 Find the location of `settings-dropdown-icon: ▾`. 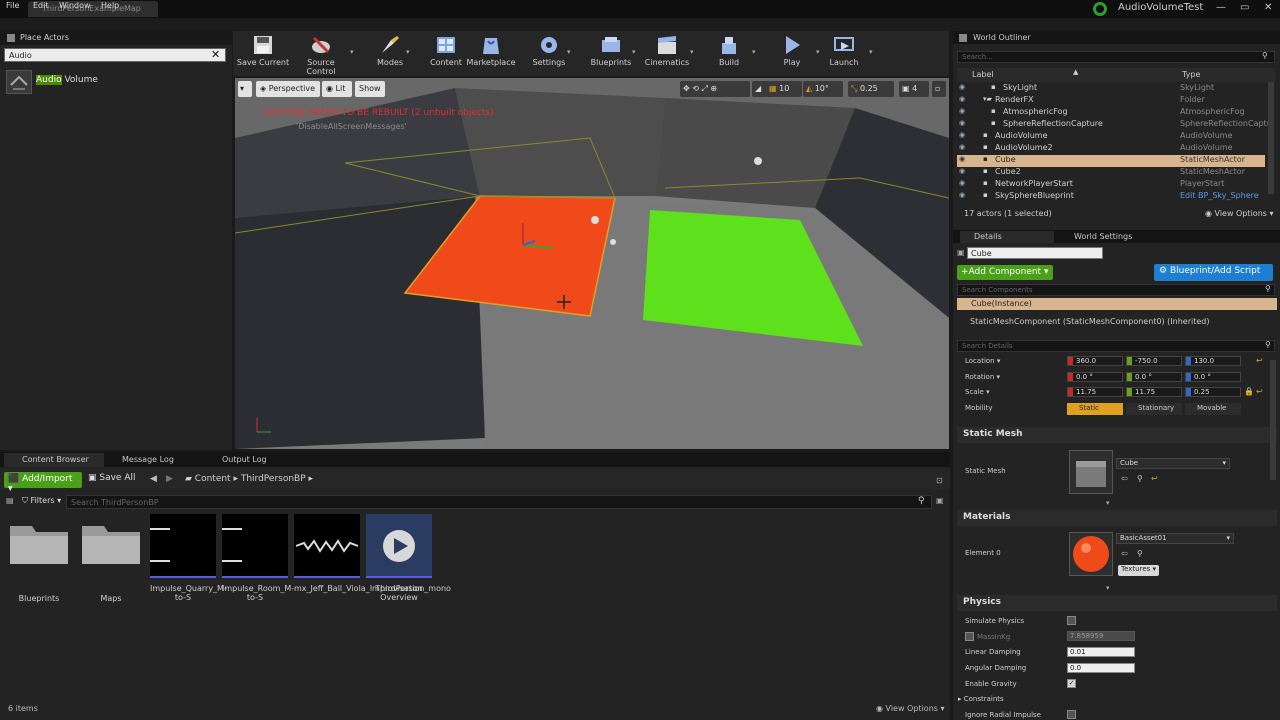

settings-dropdown-icon: ▾ is located at coordinates (569, 52).